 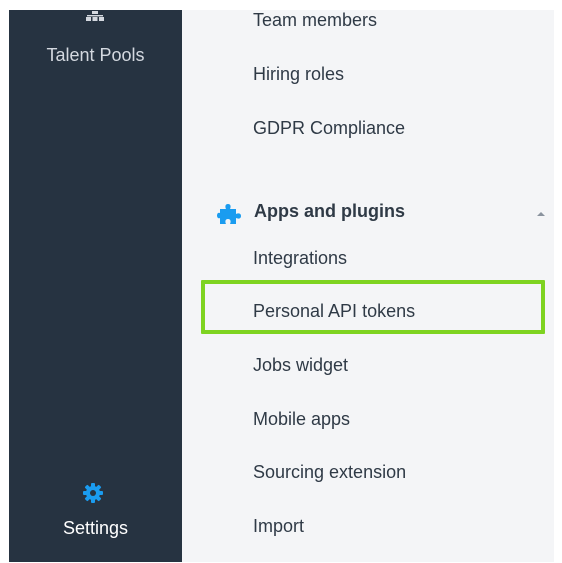 What do you see at coordinates (541, 214) in the screenshot?
I see `caret-up-icon` at bounding box center [541, 214].